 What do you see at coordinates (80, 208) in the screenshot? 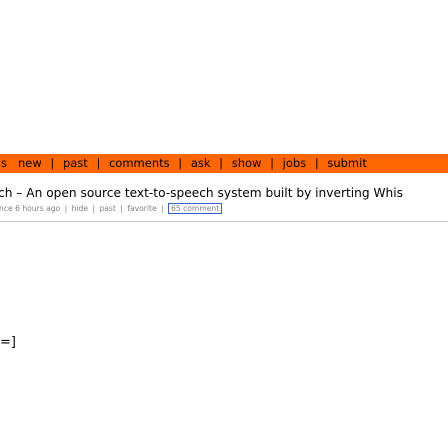
I see `hide-link: hide` at bounding box center [80, 208].